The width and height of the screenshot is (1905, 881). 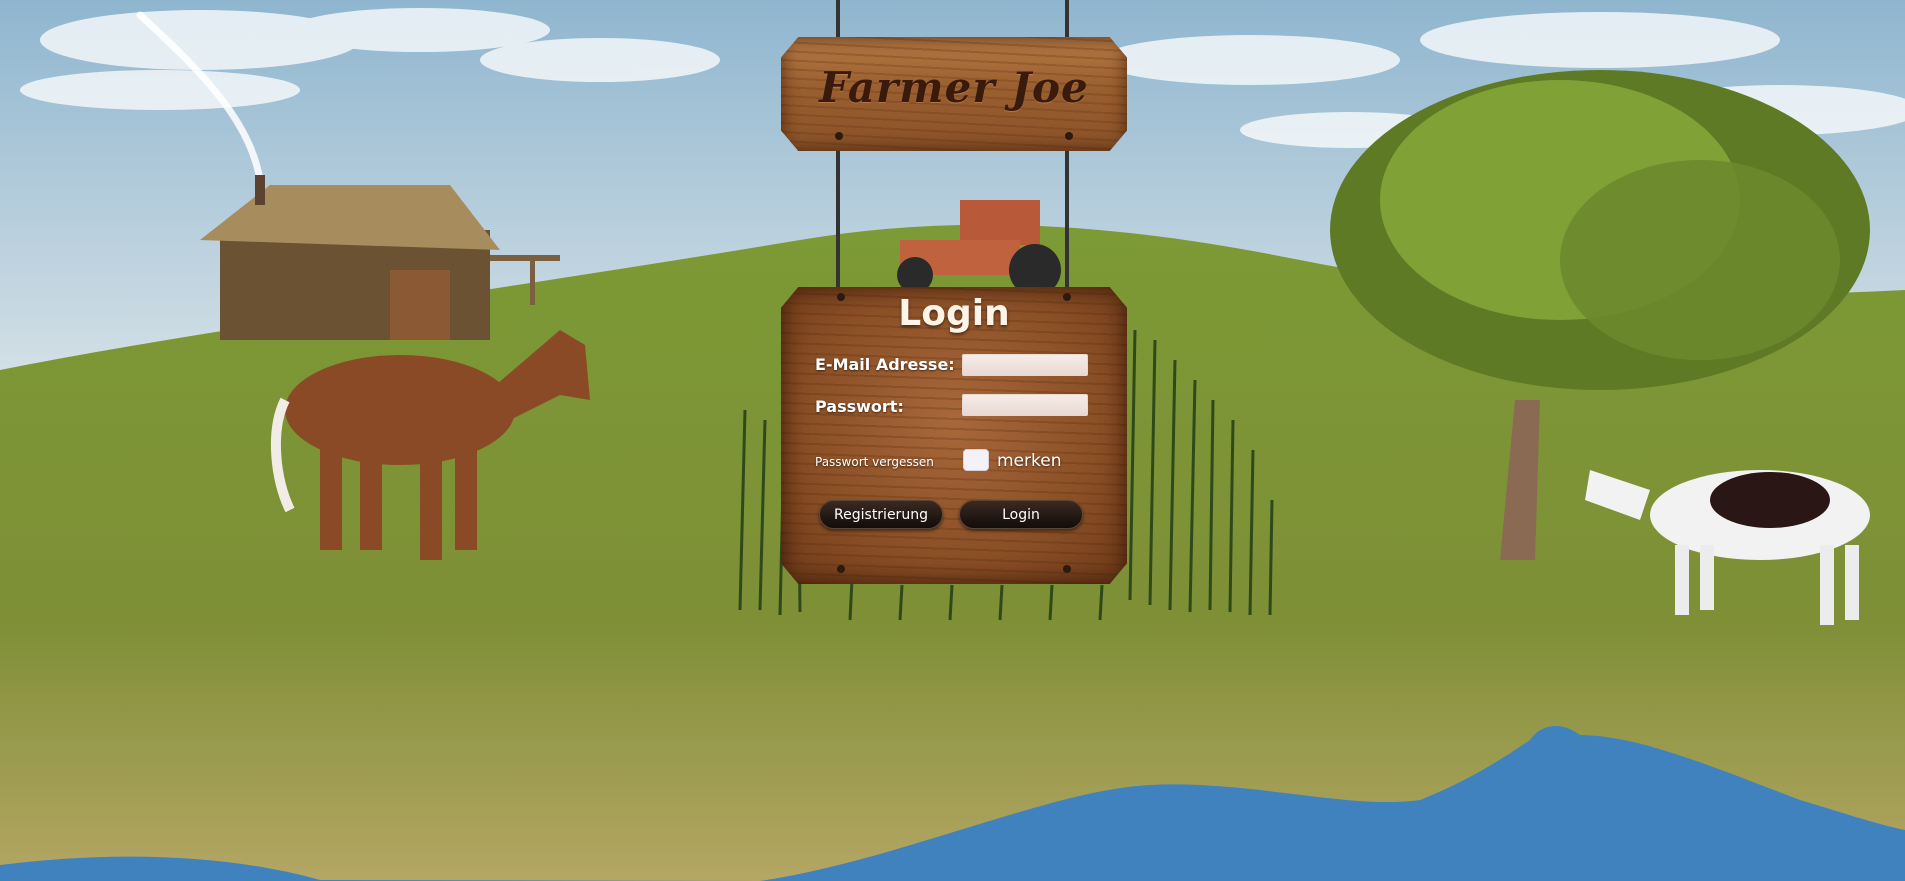 What do you see at coordinates (954, 313) in the screenshot?
I see `login-title: Login` at bounding box center [954, 313].